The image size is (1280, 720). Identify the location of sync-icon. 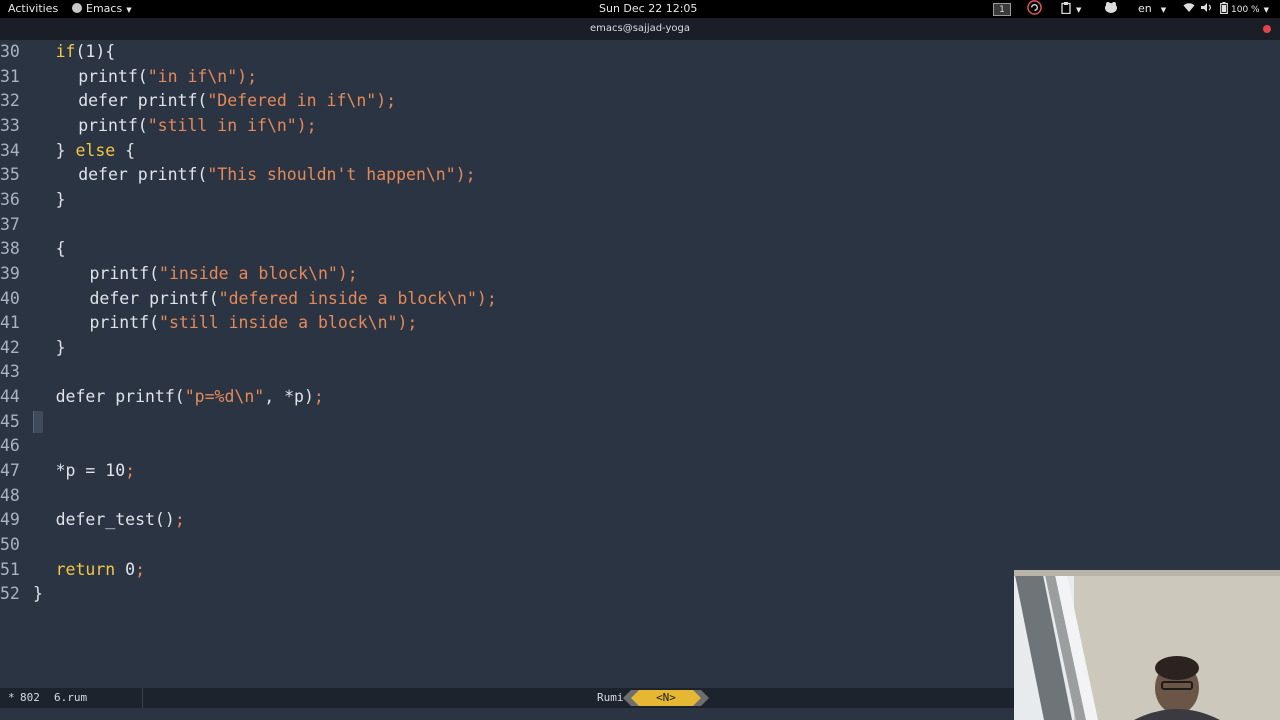
(1034, 9).